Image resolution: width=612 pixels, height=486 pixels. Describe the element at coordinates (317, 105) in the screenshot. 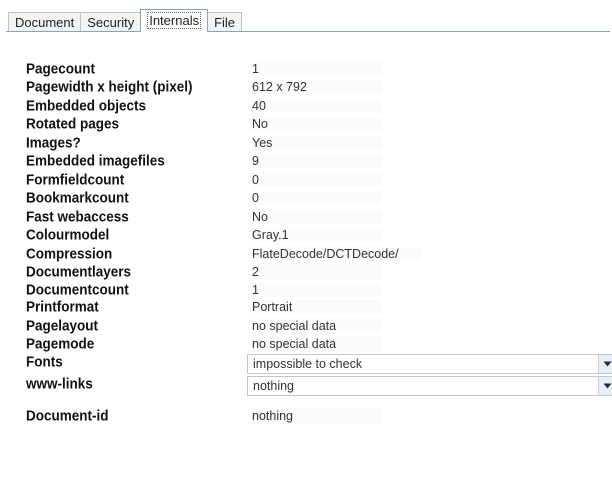

I see `field-value: 40` at that location.